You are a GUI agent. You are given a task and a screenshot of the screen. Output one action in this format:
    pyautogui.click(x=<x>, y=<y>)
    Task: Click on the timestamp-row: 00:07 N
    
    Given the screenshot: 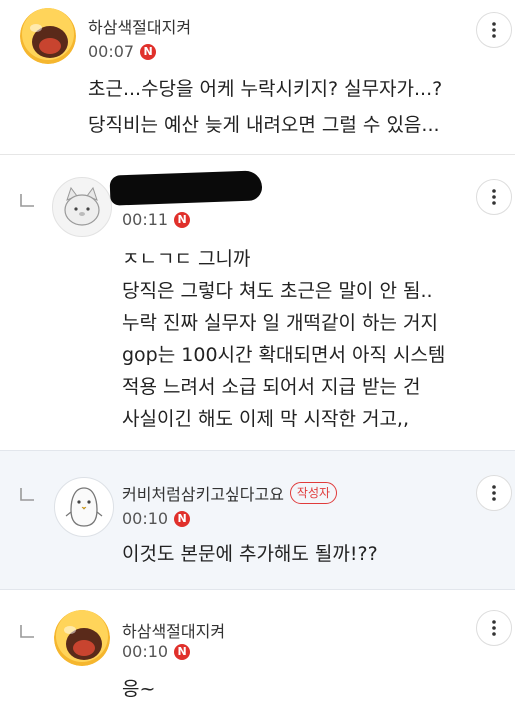 What is the action you would take?
    pyautogui.click(x=122, y=51)
    